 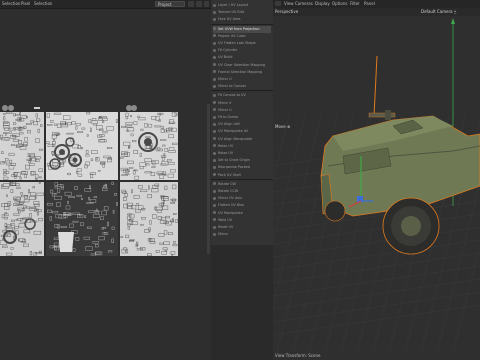 What do you see at coordinates (298, 355) in the screenshot?
I see `view-transform-label: View Transform: Scene` at bounding box center [298, 355].